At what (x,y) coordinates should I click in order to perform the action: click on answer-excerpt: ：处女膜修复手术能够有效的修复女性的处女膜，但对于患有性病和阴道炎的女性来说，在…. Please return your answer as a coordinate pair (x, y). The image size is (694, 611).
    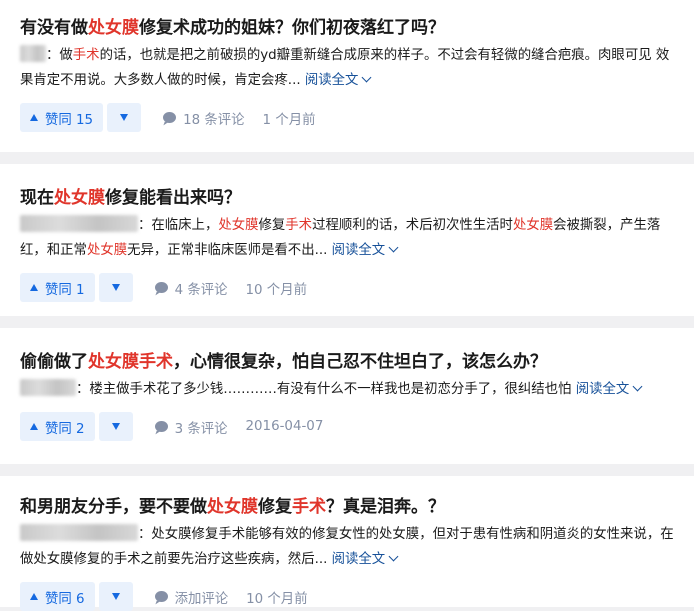
    Looking at the image, I should click on (347, 547).